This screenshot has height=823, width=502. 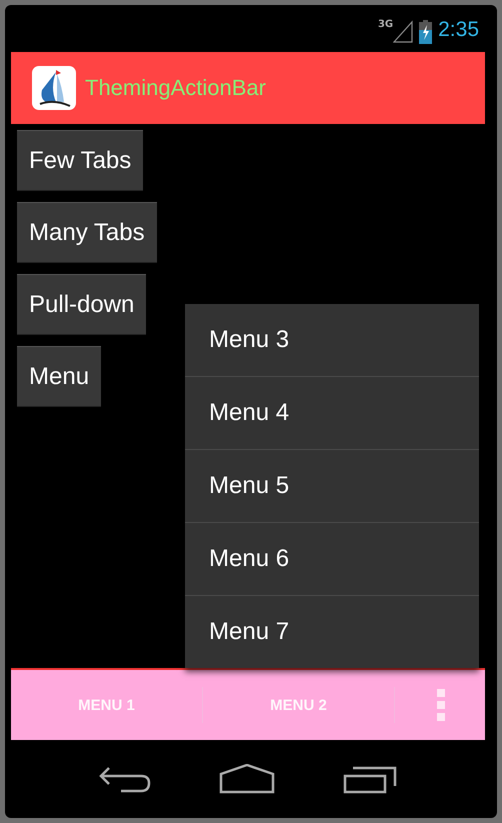 What do you see at coordinates (80, 160) in the screenshot?
I see `action-button: Few Tabs` at bounding box center [80, 160].